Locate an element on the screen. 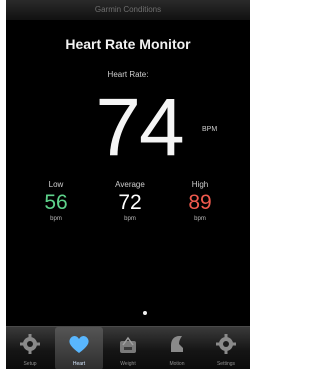 This screenshot has width=320, height=369. heart-icon is located at coordinates (79, 344).